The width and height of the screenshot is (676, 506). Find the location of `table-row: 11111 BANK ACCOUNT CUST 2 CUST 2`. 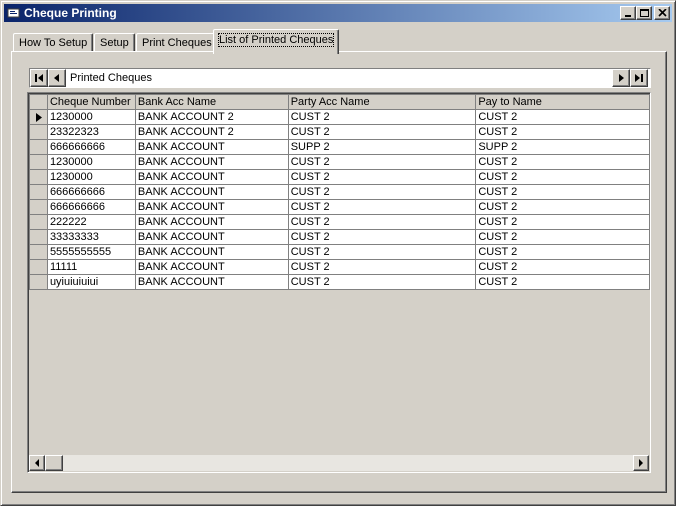

table-row: 11111 BANK ACCOUNT CUST 2 CUST 2 is located at coordinates (339, 267).